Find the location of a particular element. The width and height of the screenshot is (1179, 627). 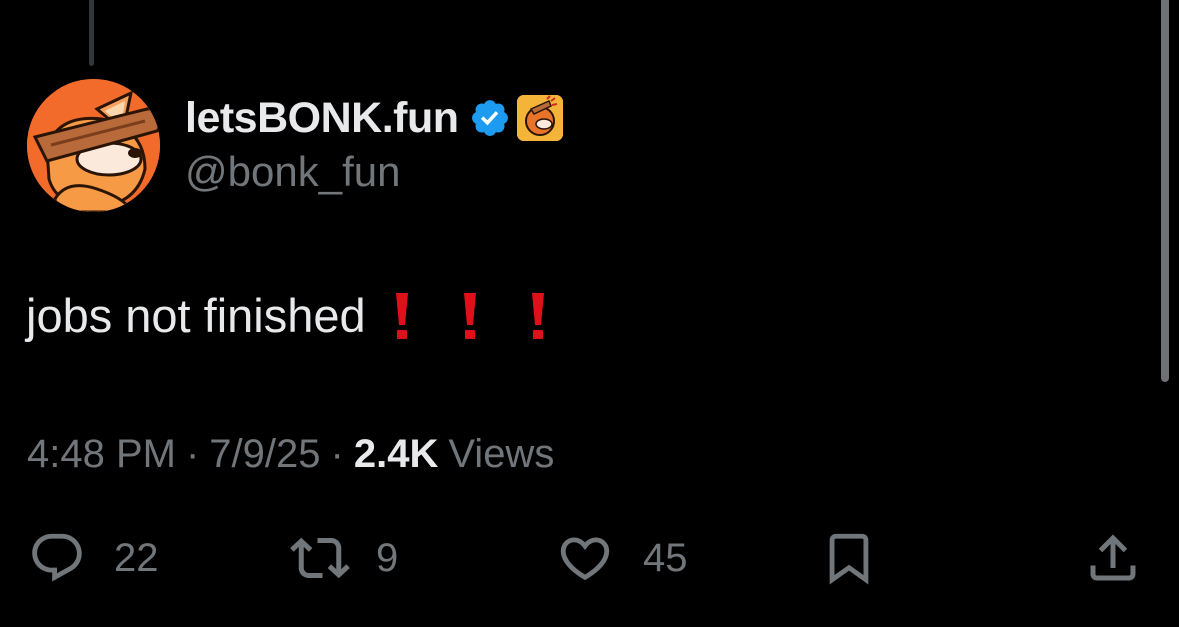

bonk-dog-avatar-icon is located at coordinates (93, 145).